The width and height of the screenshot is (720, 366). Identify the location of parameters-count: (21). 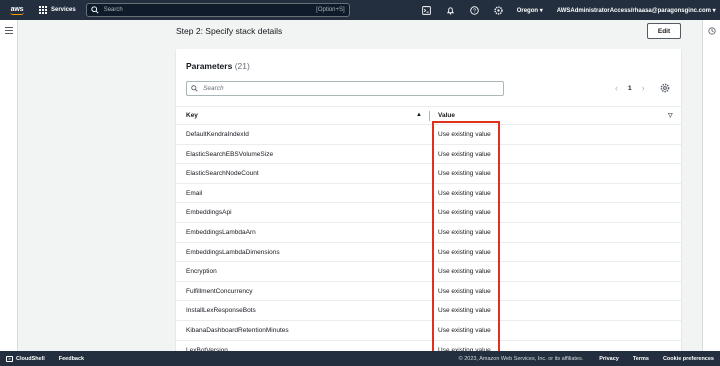
(242, 66).